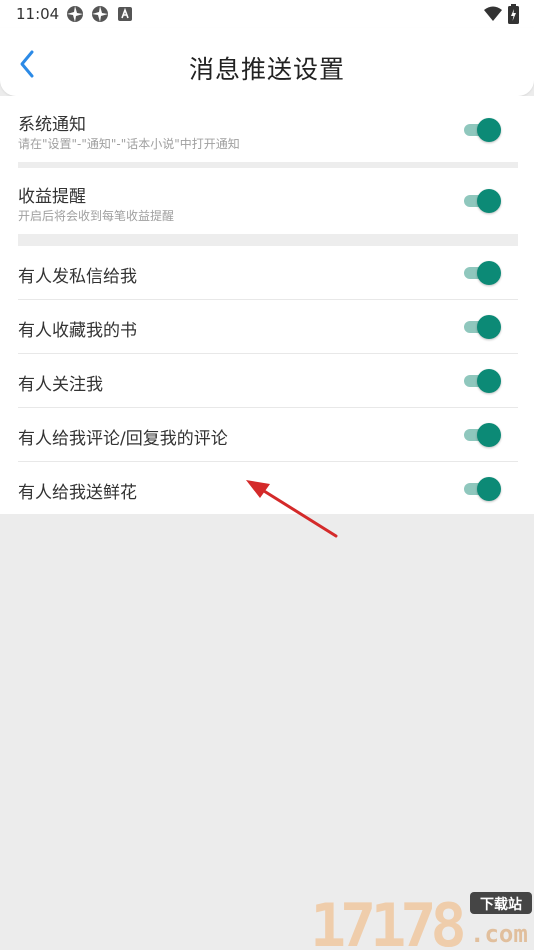  I want to click on status-time: 11:04, so click(38, 14).